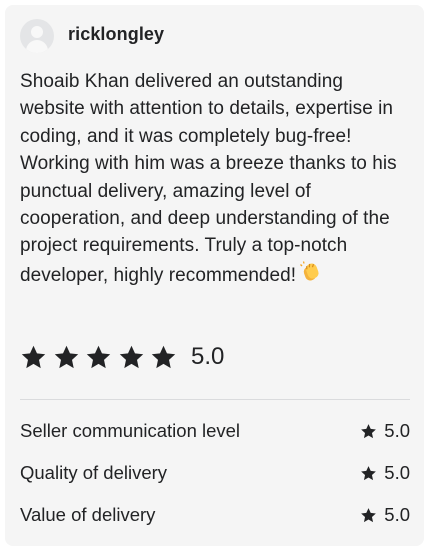 The height and width of the screenshot is (553, 433). Describe the element at coordinates (215, 515) in the screenshot. I see `rating-breakdown-row: Value of delivery 5.0` at that location.